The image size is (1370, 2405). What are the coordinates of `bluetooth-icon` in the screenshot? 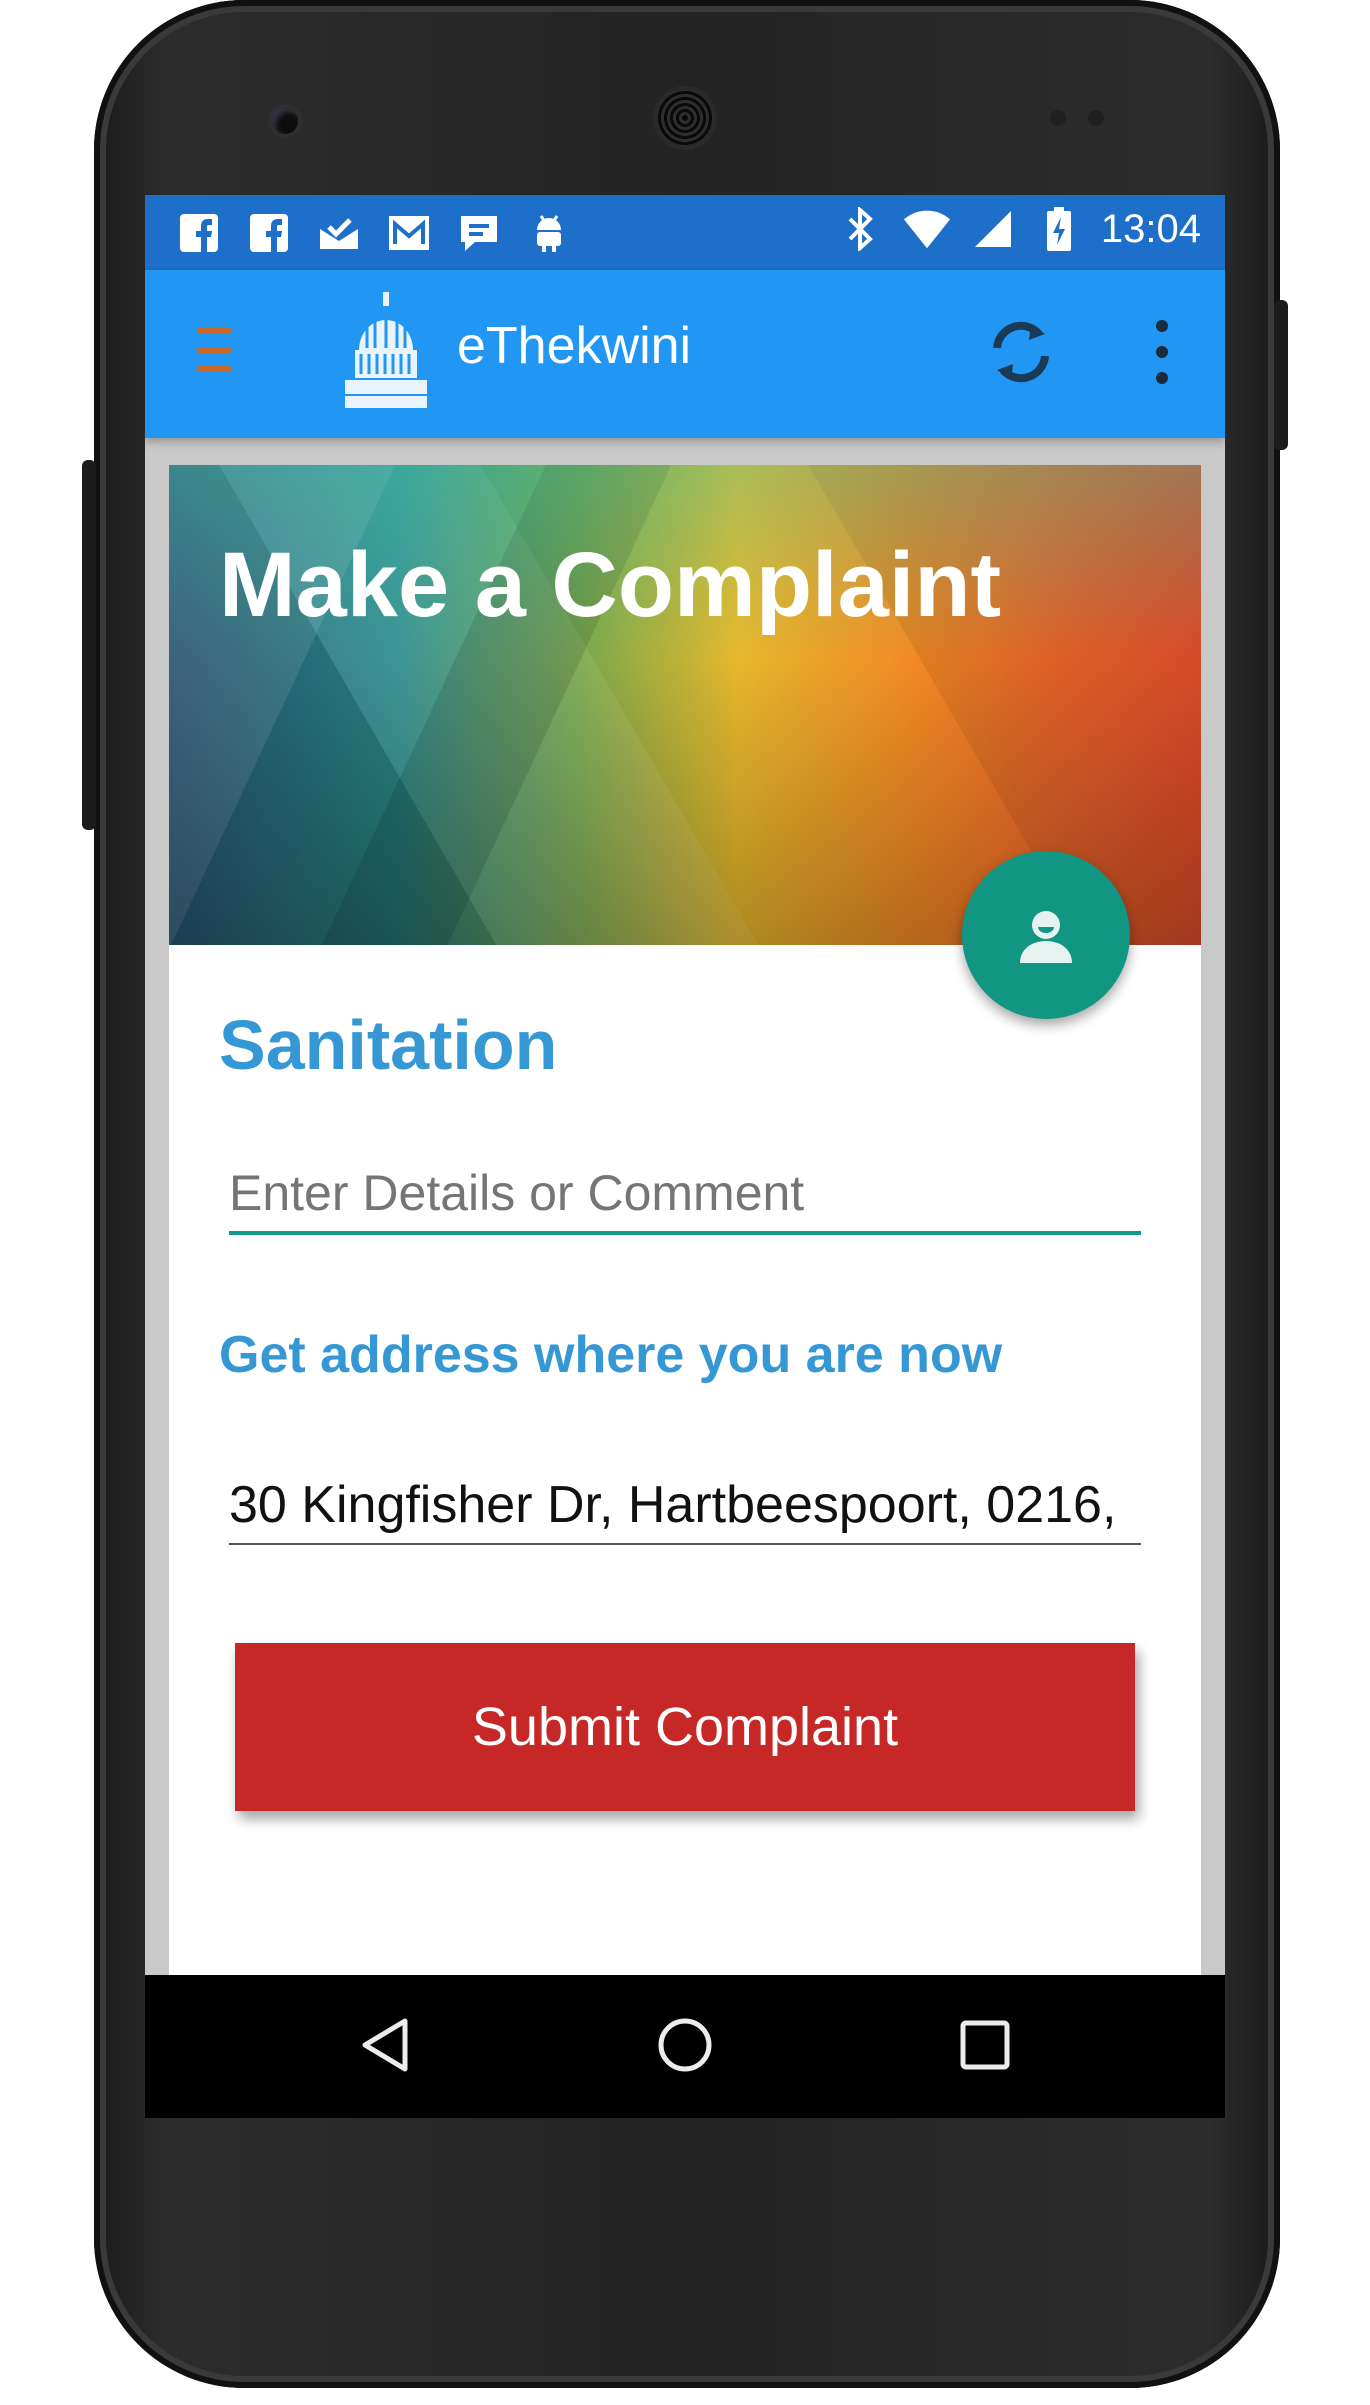 It's located at (861, 229).